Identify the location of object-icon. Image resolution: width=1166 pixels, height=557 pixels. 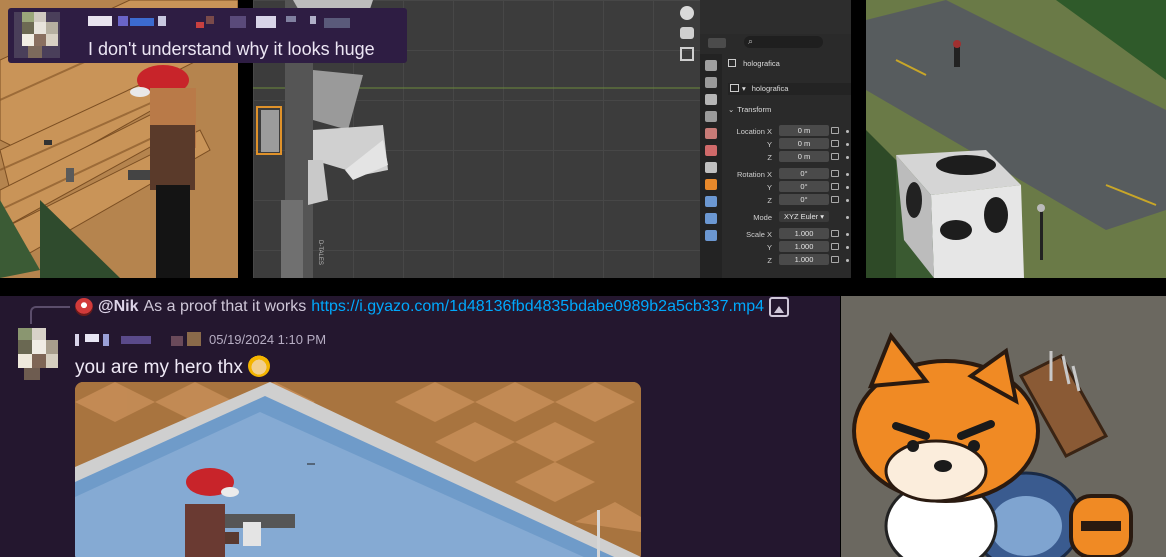
(732, 63).